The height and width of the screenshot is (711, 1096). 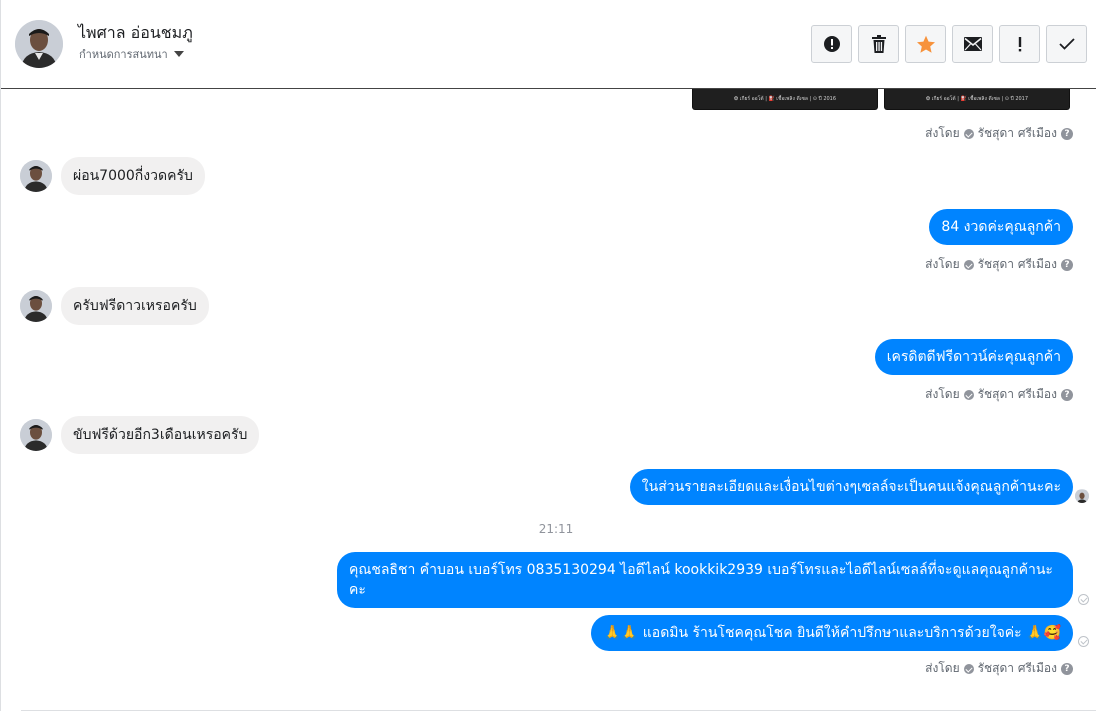 I want to click on incoming-message-row: ผ่อน7000กี่งวดครับ, so click(x=112, y=176).